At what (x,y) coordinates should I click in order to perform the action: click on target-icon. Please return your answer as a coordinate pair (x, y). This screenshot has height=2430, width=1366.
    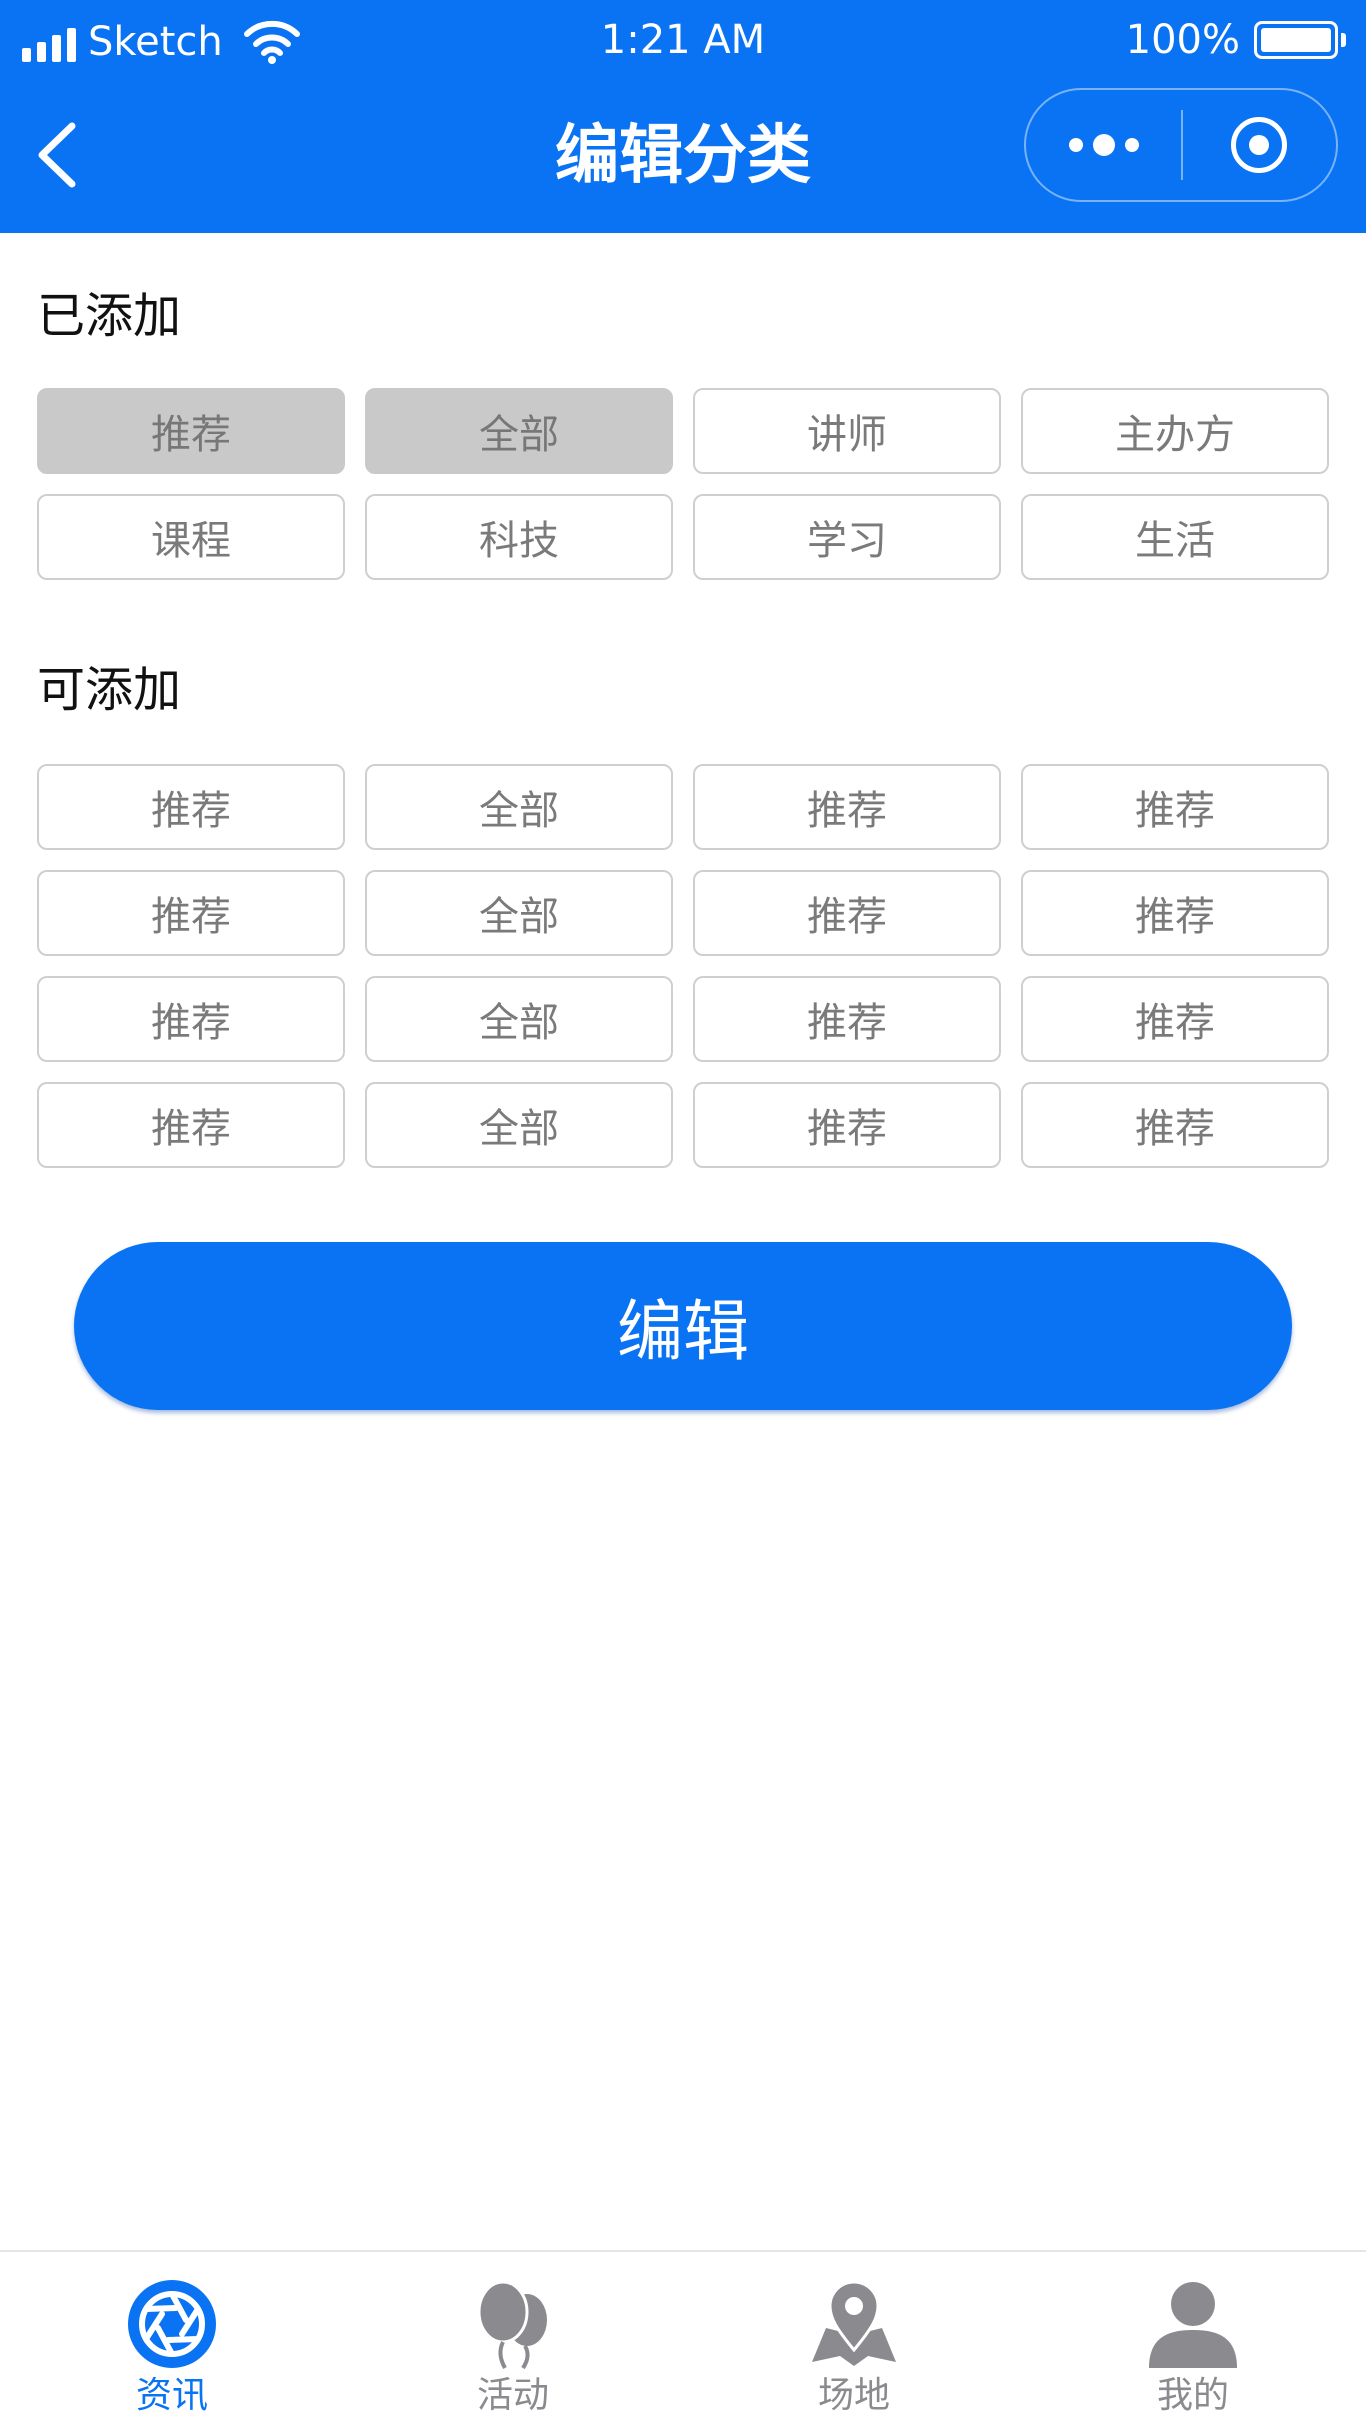
    Looking at the image, I should click on (1259, 145).